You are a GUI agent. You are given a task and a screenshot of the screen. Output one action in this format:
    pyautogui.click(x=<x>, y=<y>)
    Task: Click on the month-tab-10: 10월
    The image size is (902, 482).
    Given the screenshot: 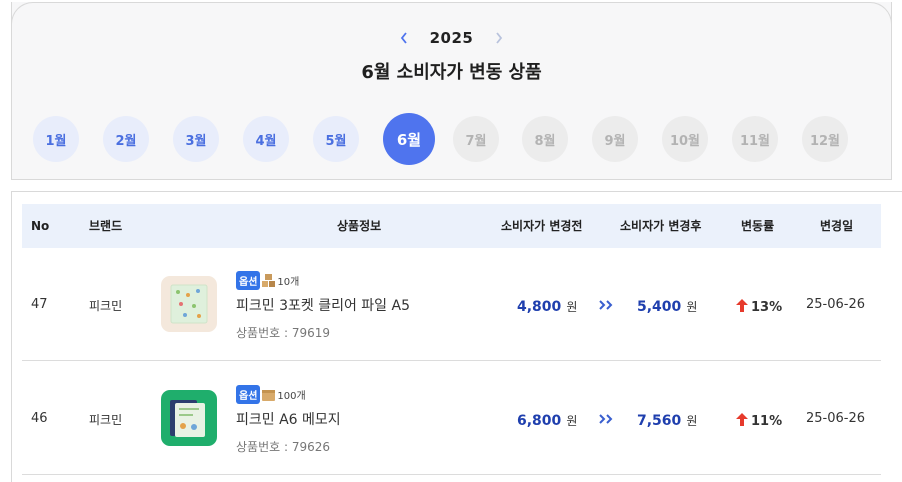 What is the action you would take?
    pyautogui.click(x=685, y=139)
    